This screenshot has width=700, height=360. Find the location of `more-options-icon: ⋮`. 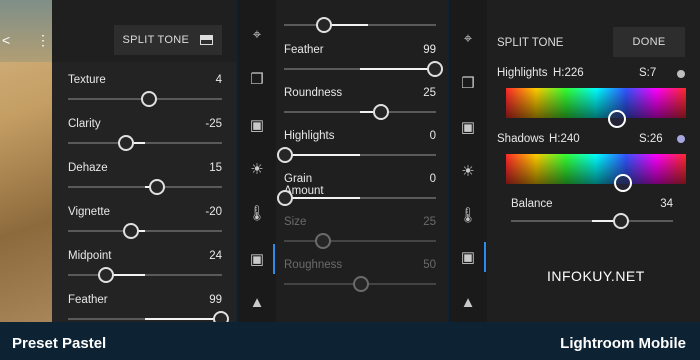

more-options-icon: ⋮ is located at coordinates (43, 40).